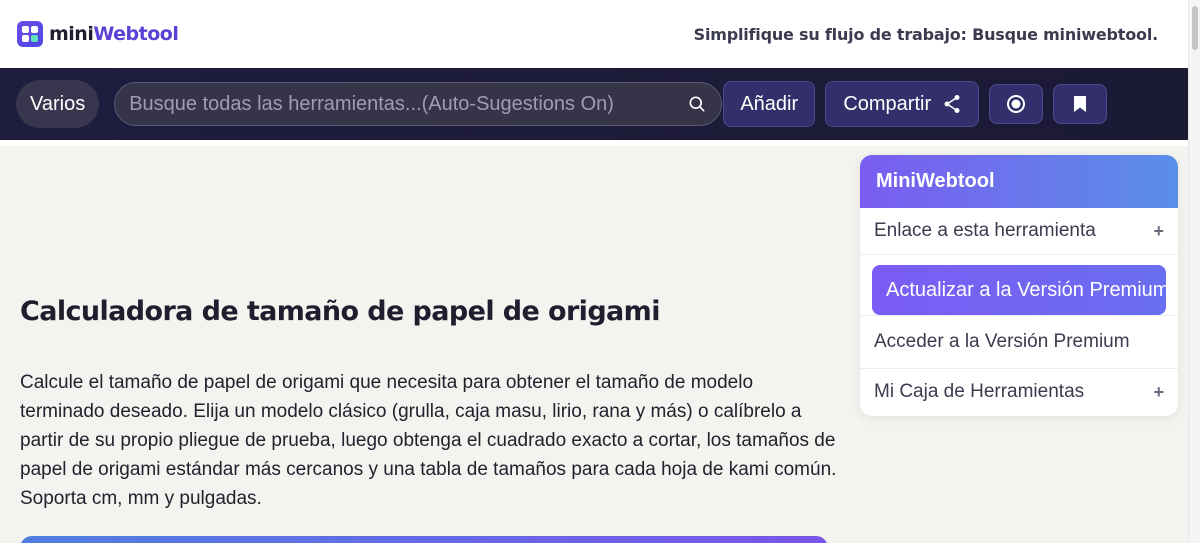 The width and height of the screenshot is (1200, 543). I want to click on toolbox-item: Mi Caja de Herramientas +, so click(1019, 392).